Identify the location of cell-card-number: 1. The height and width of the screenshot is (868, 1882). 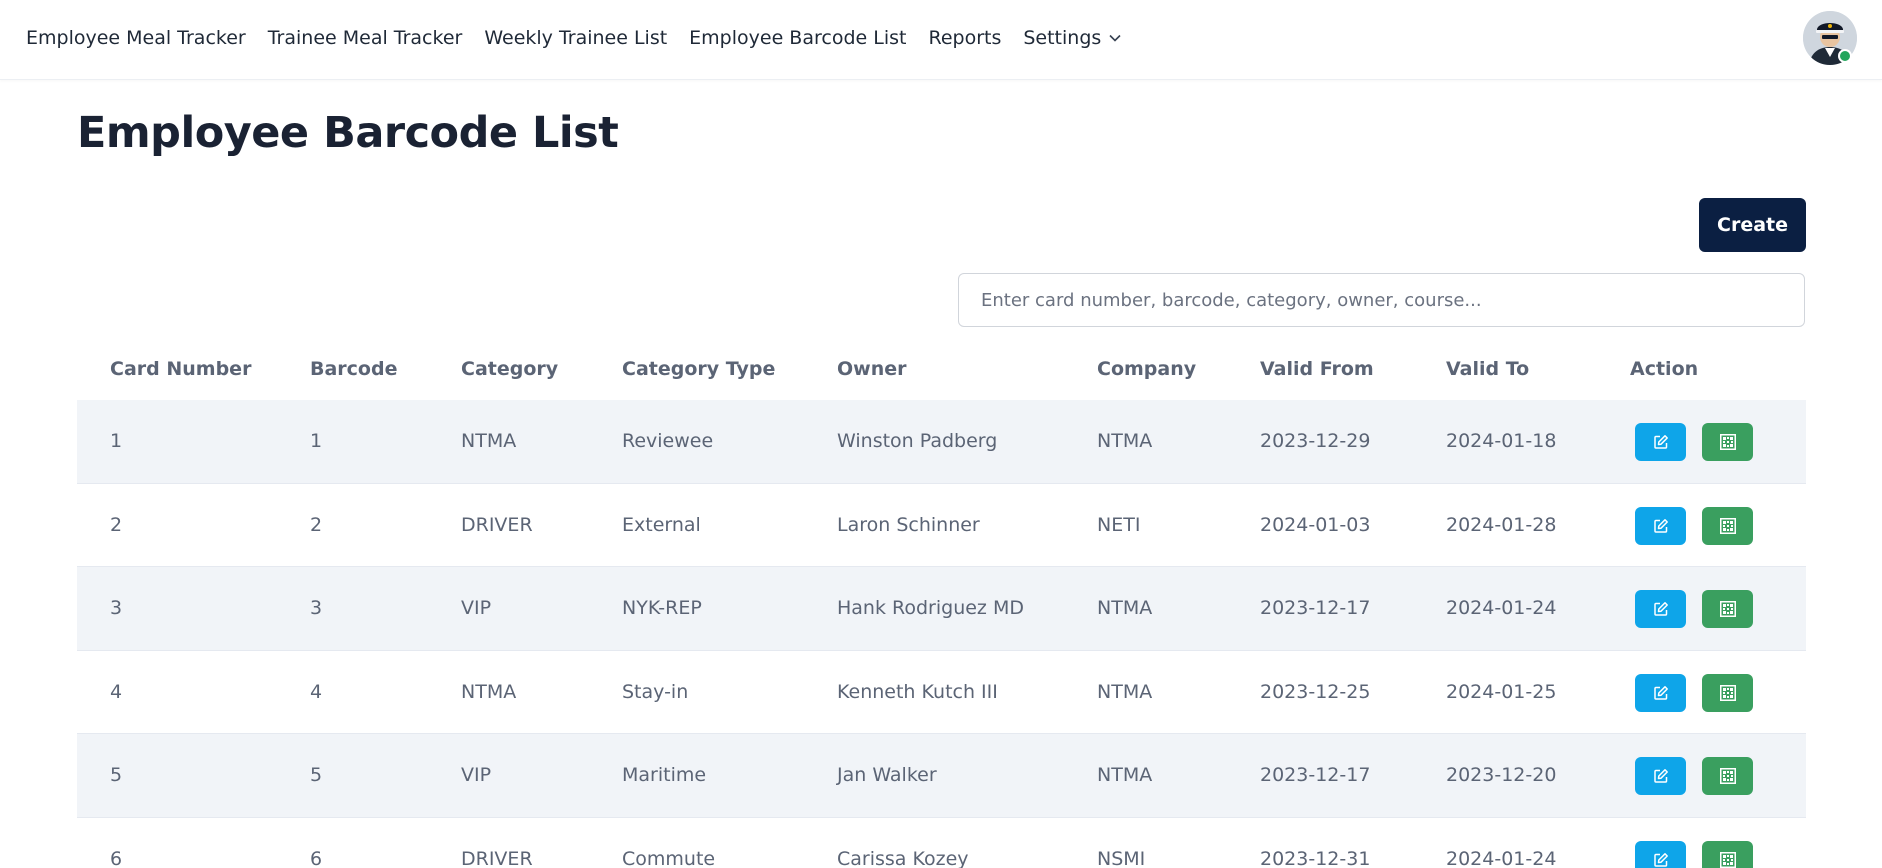
(116, 441).